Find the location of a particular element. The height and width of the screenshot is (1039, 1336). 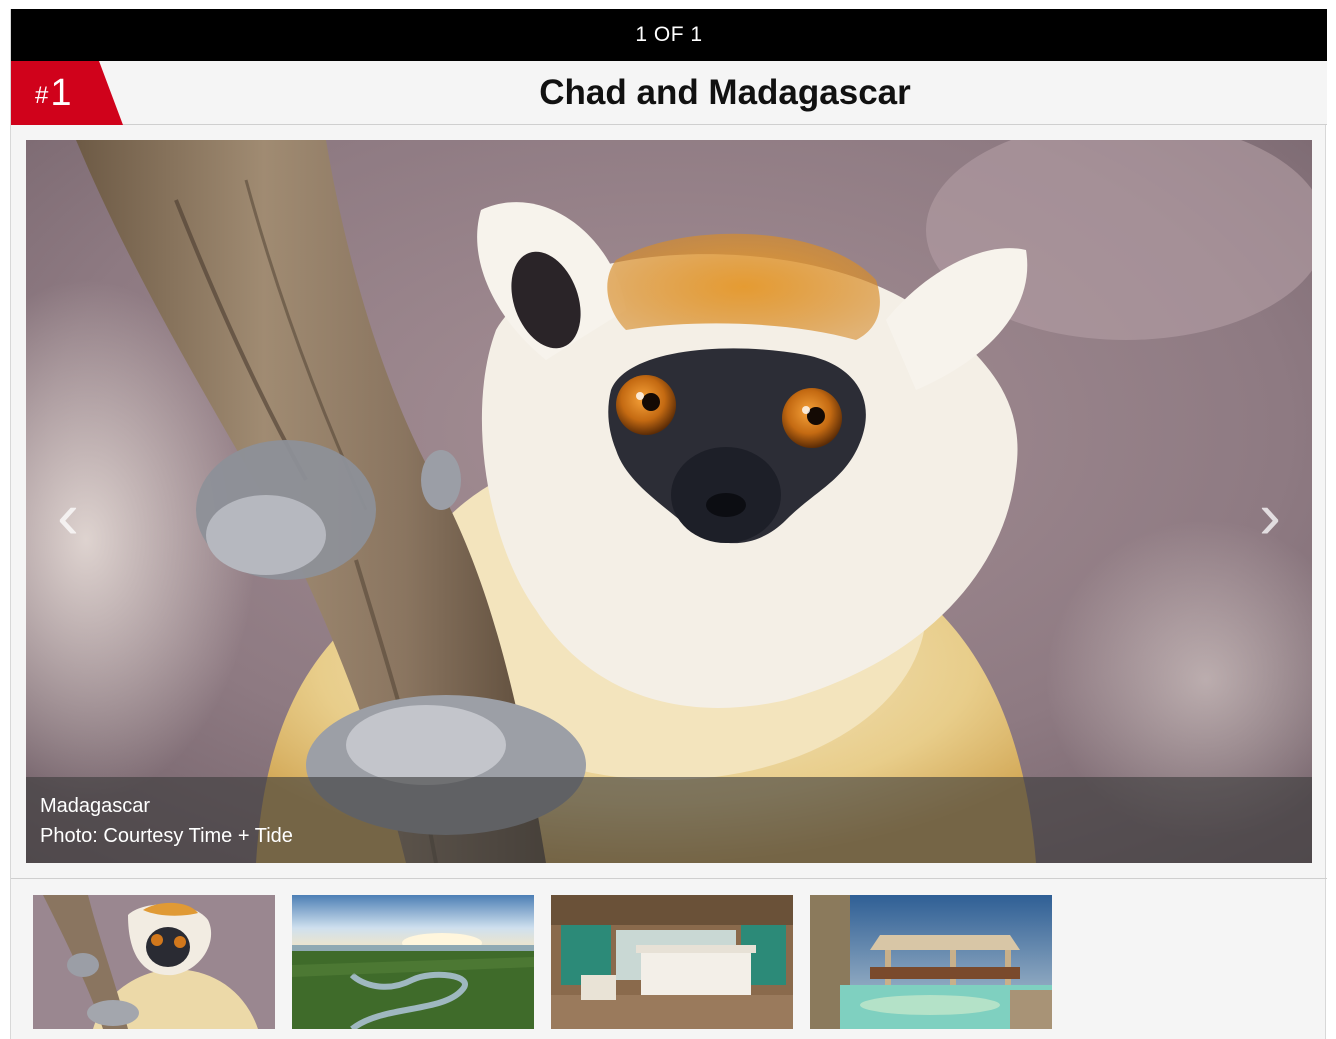

lemur-thumbnail is located at coordinates (154, 962).